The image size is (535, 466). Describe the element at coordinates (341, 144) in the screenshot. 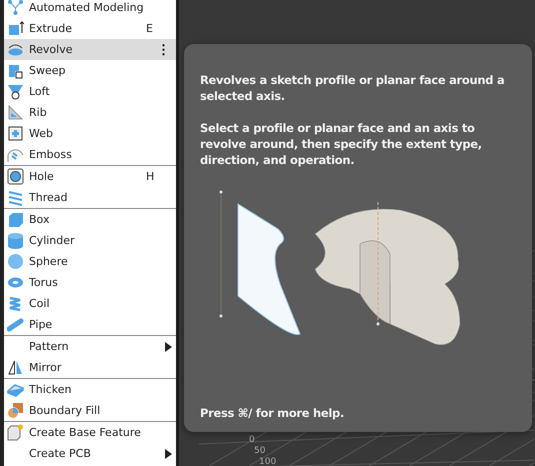

I see `tooltip-text: Select a profile or planar face and an axis to revolve around, then specify the extent type, direction, and operation.` at that location.